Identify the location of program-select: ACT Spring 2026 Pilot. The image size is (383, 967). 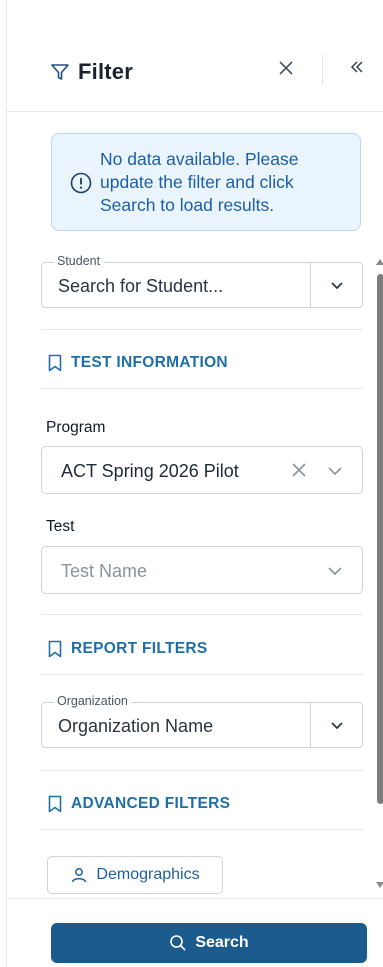
(202, 470).